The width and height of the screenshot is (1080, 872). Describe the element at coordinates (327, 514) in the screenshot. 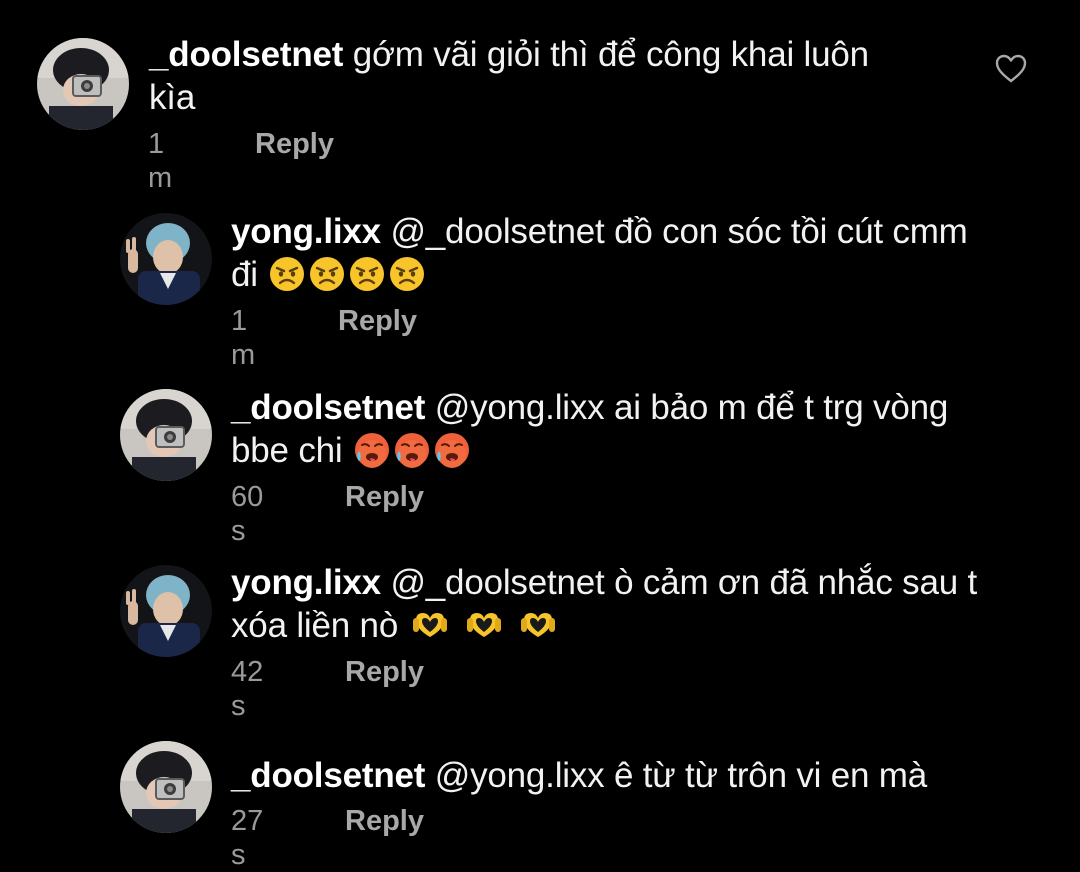

I see `comment-meta: 60 s Reply` at that location.